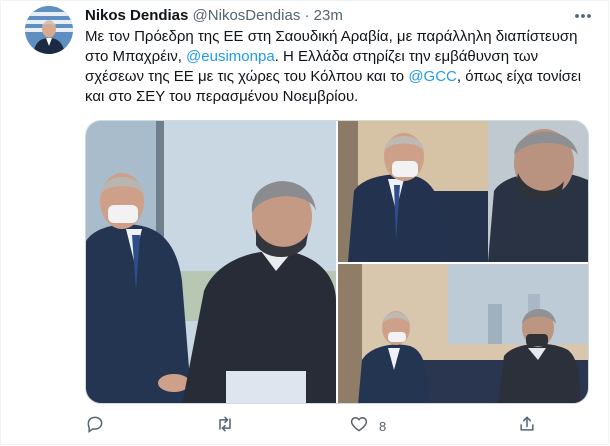  I want to click on tweet-text-2: στο Μπαχρέιν,, so click(136, 56).